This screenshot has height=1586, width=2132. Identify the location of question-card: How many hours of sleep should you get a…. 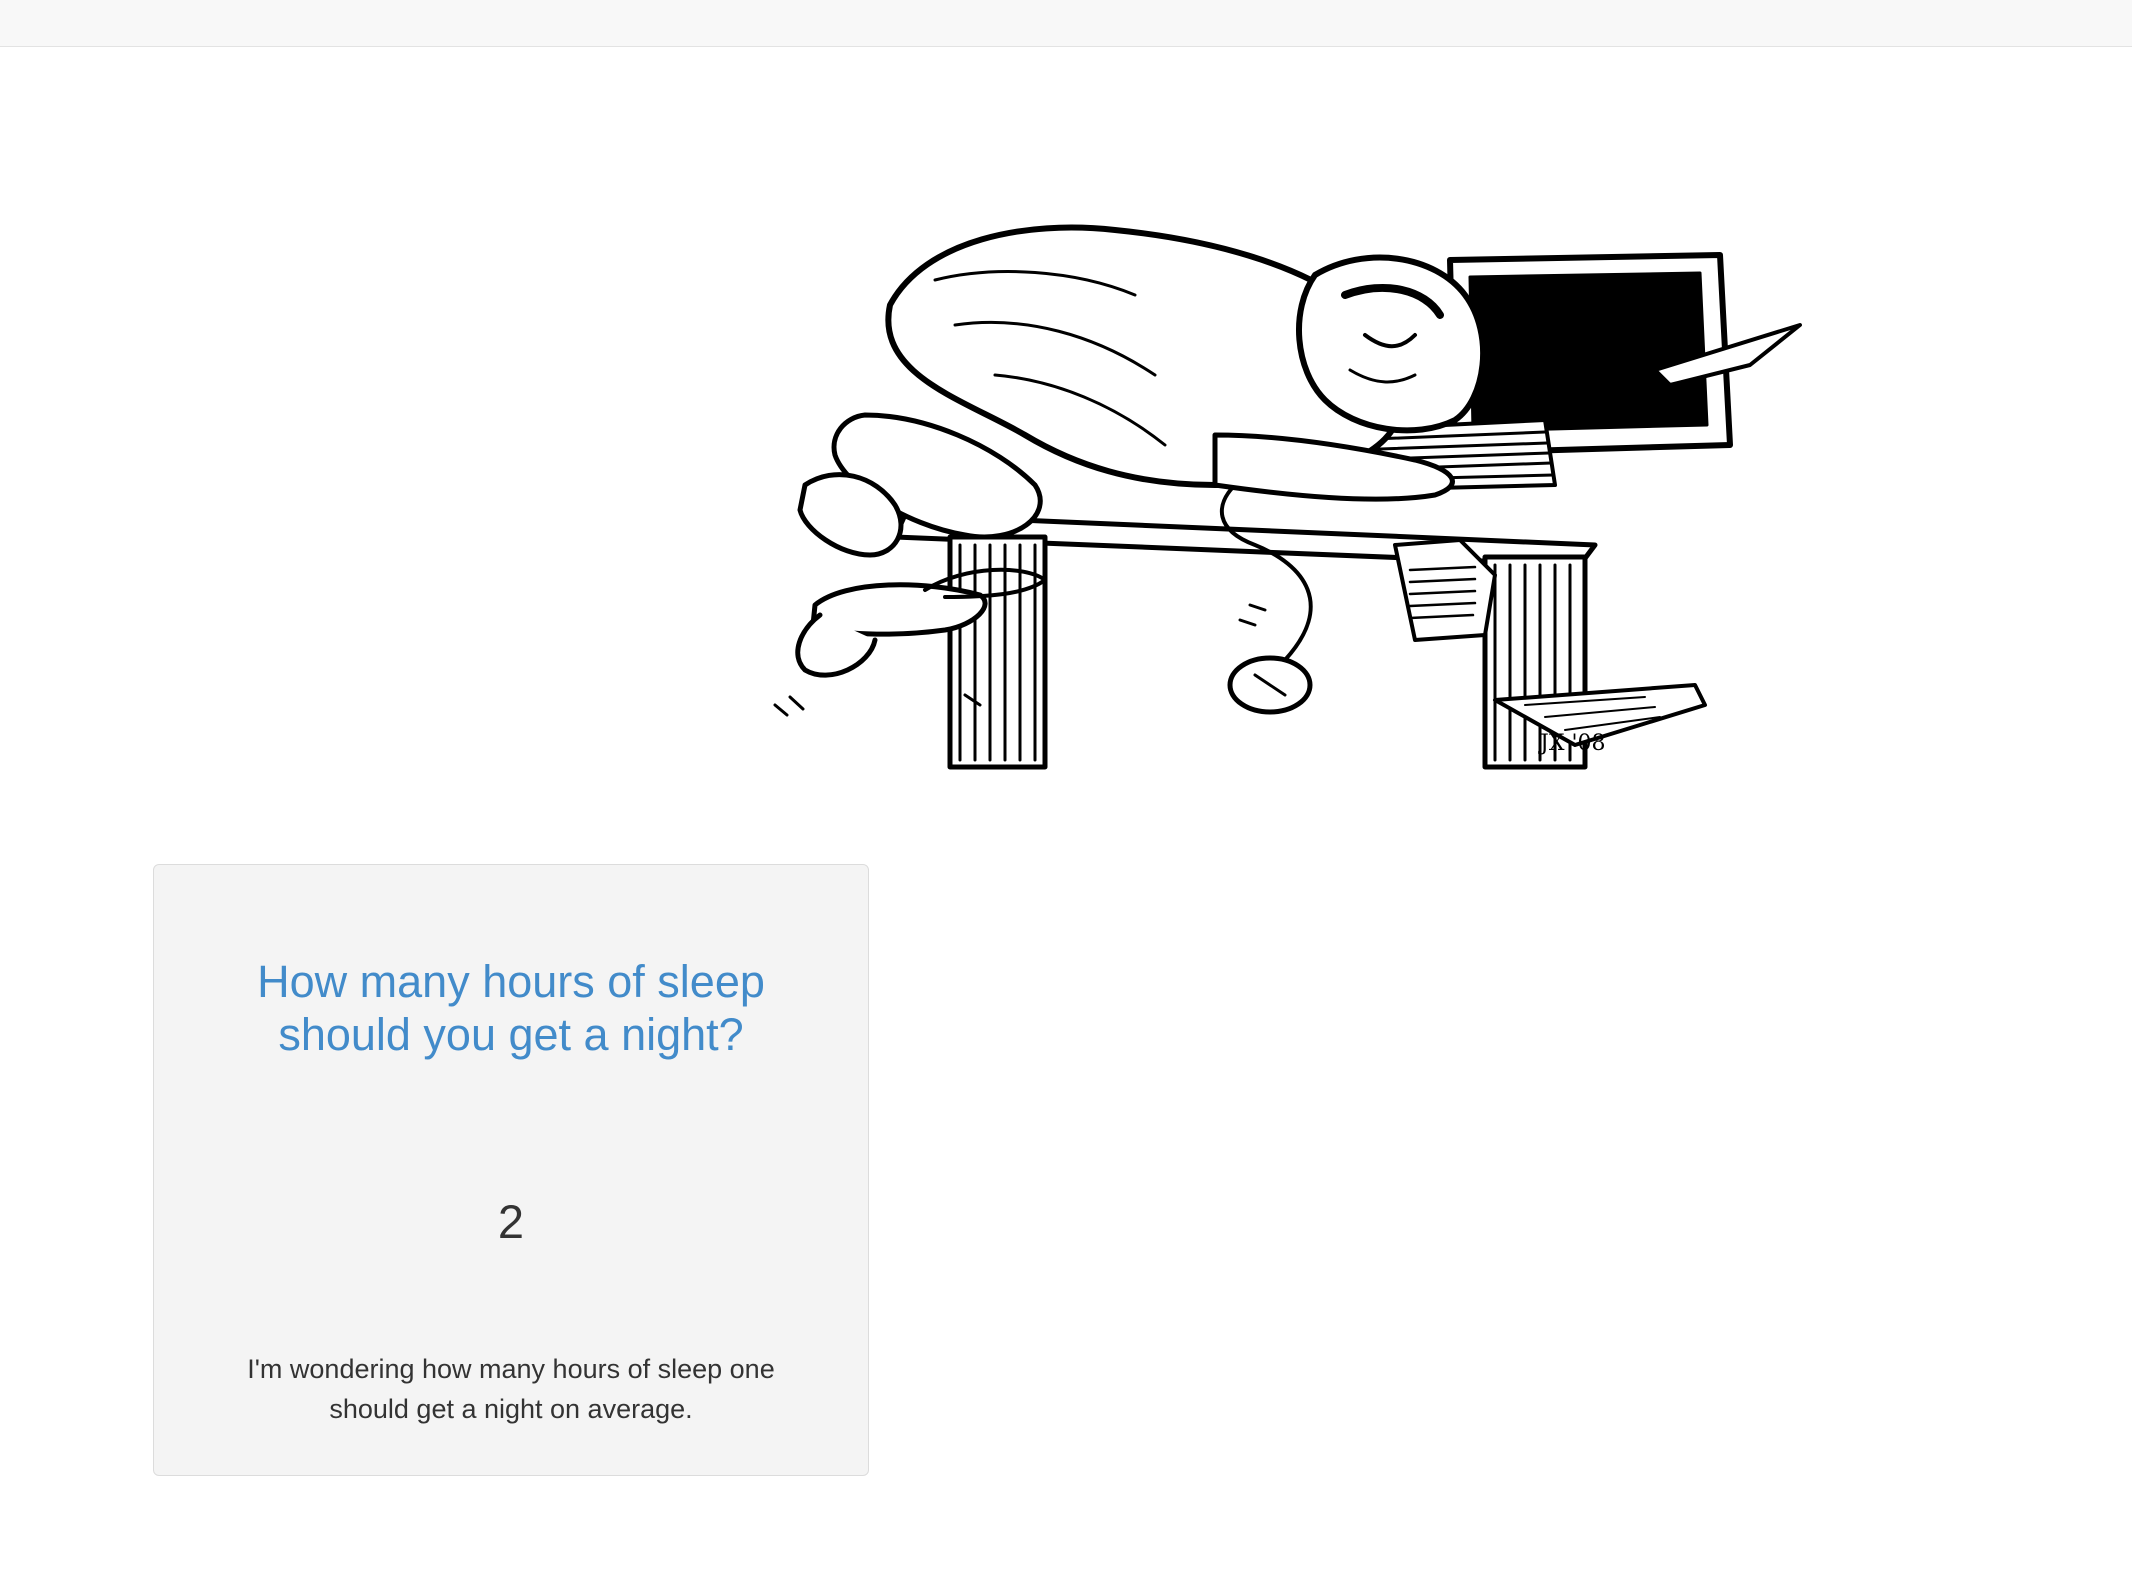
(511, 1170).